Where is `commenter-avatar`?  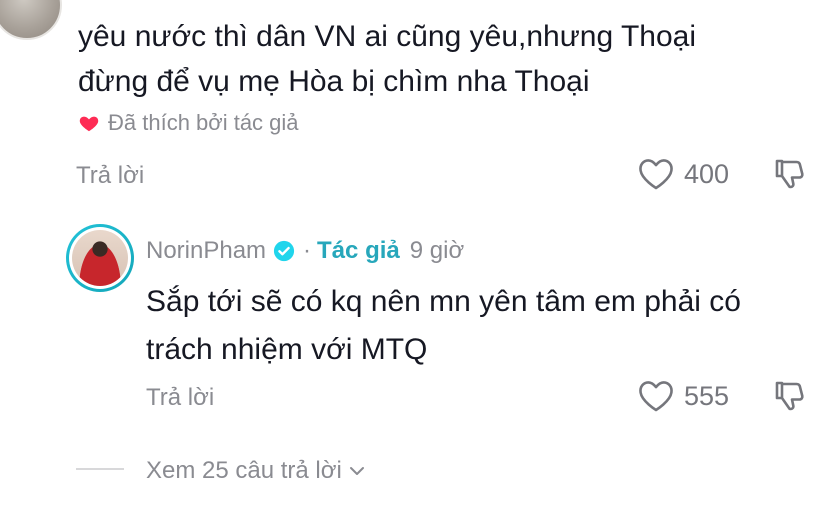
commenter-avatar is located at coordinates (31, 20).